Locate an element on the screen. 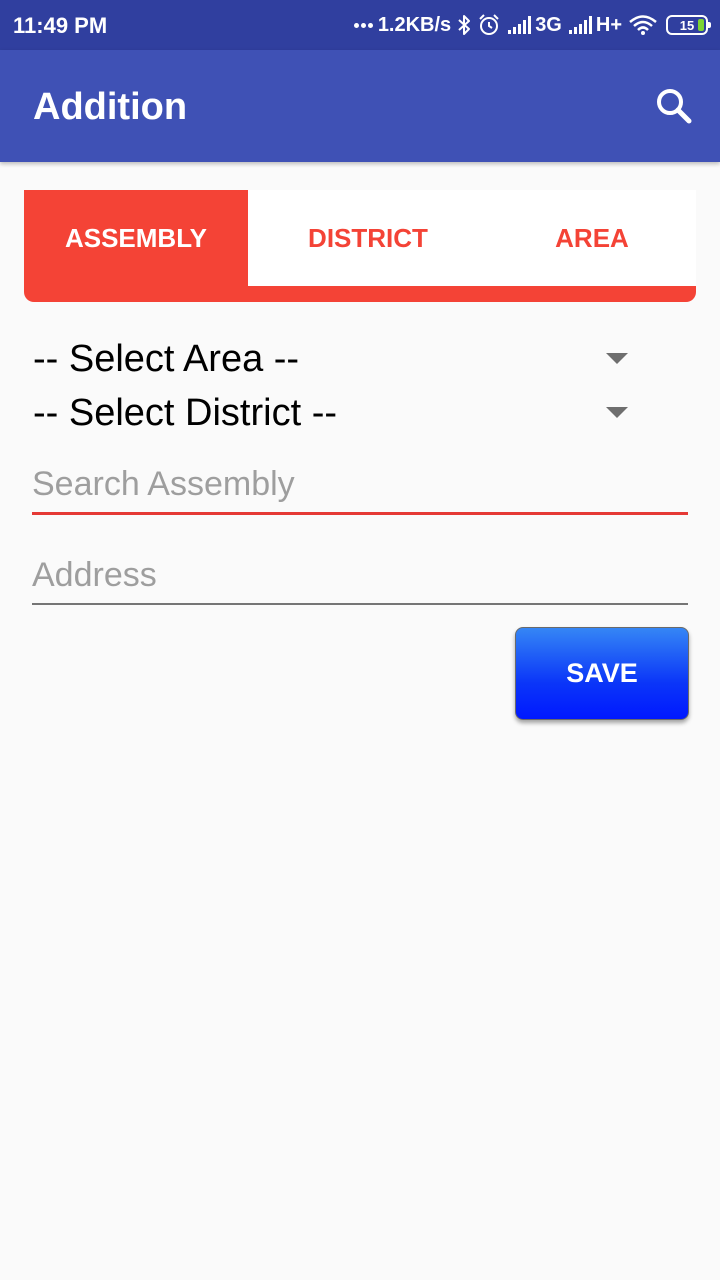 The image size is (720, 1280). search-assembly-field is located at coordinates (360, 488).